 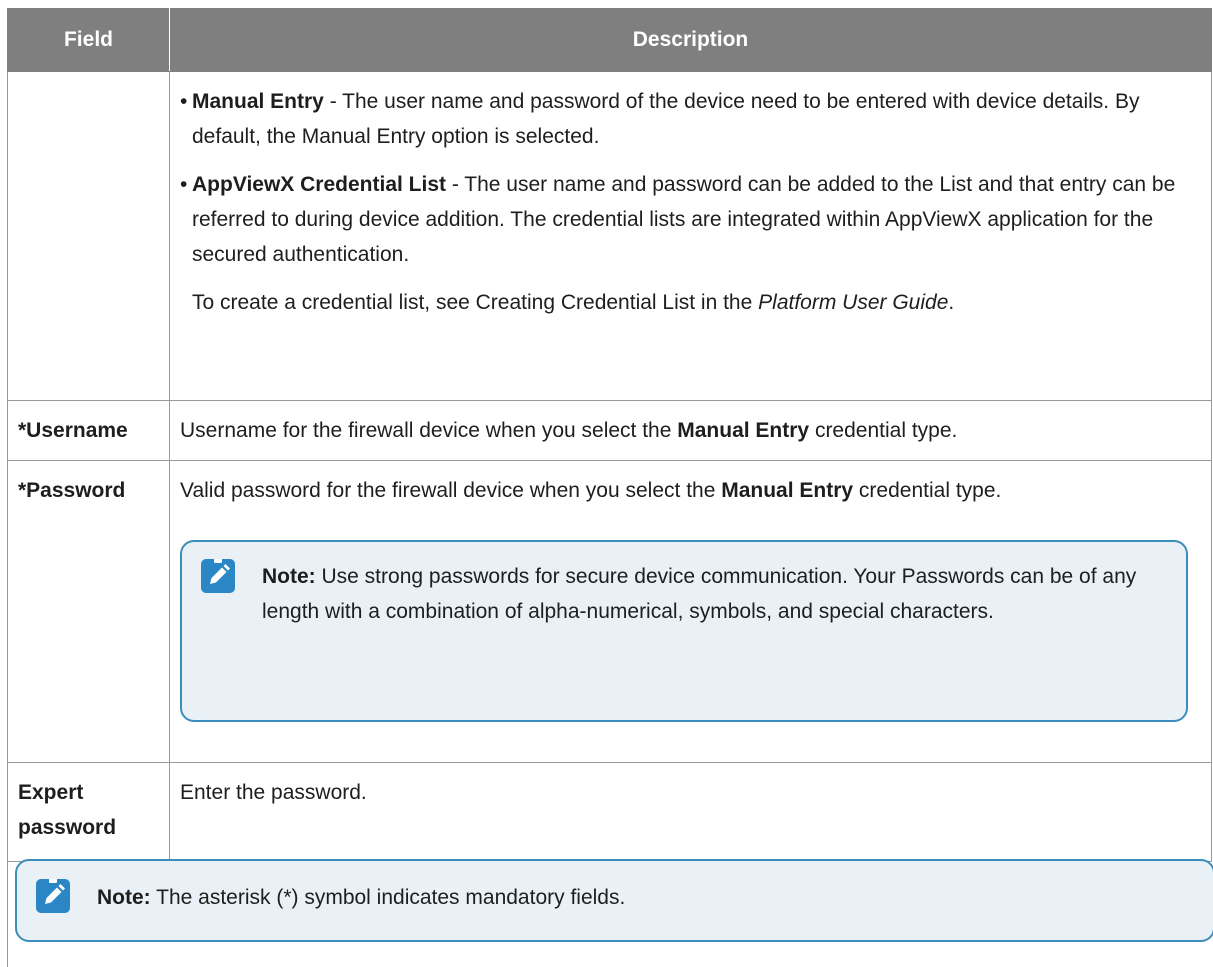 What do you see at coordinates (319, 184) in the screenshot?
I see `credential-list-label: AppViewX Credential List` at bounding box center [319, 184].